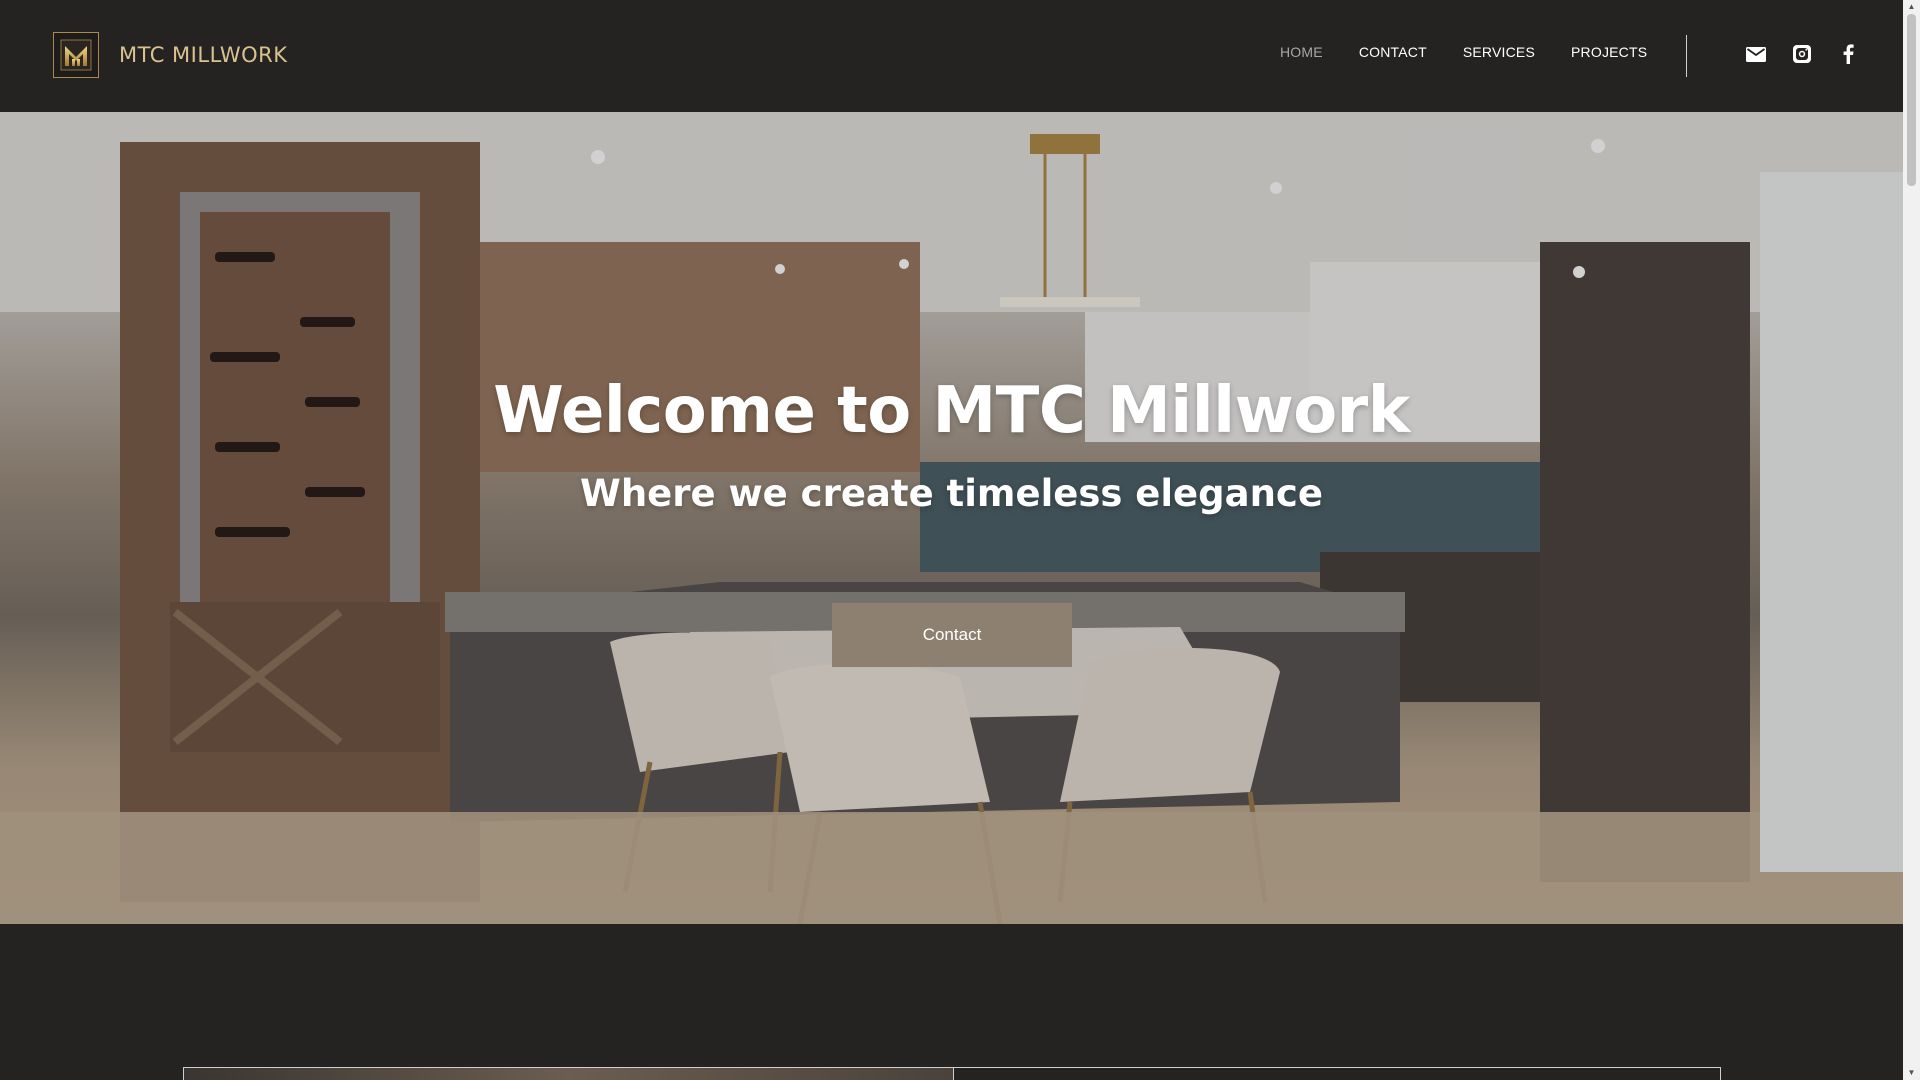  Describe the element at coordinates (76, 55) in the screenshot. I see `logo-icon` at that location.